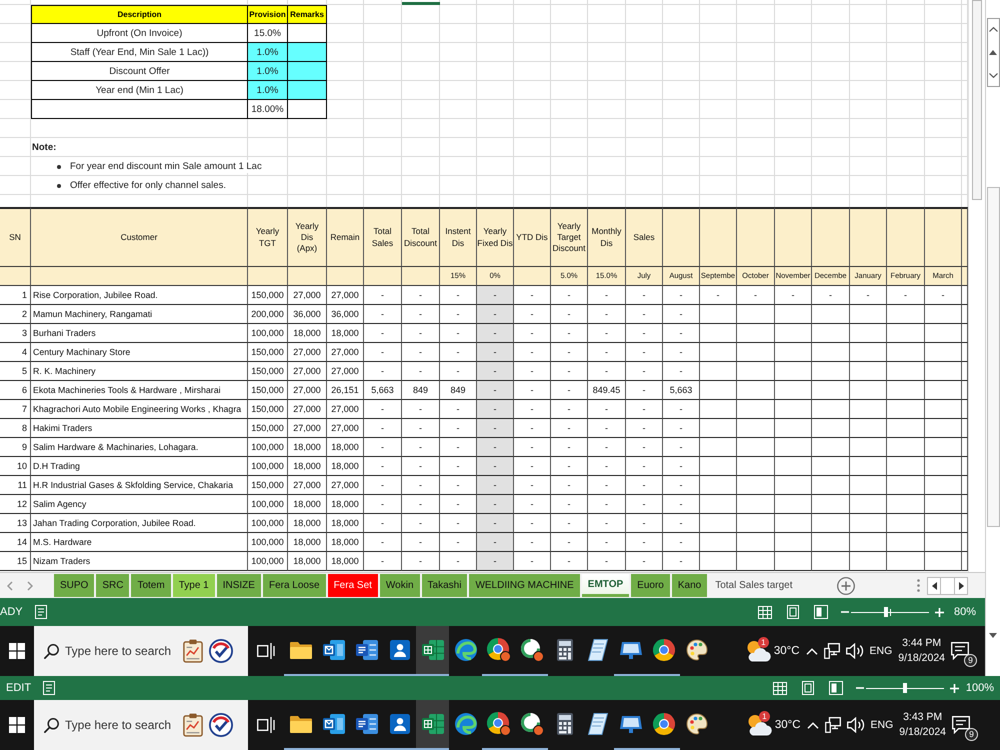  What do you see at coordinates (139, 542) in the screenshot?
I see `table-cell: M.S. Hardware` at bounding box center [139, 542].